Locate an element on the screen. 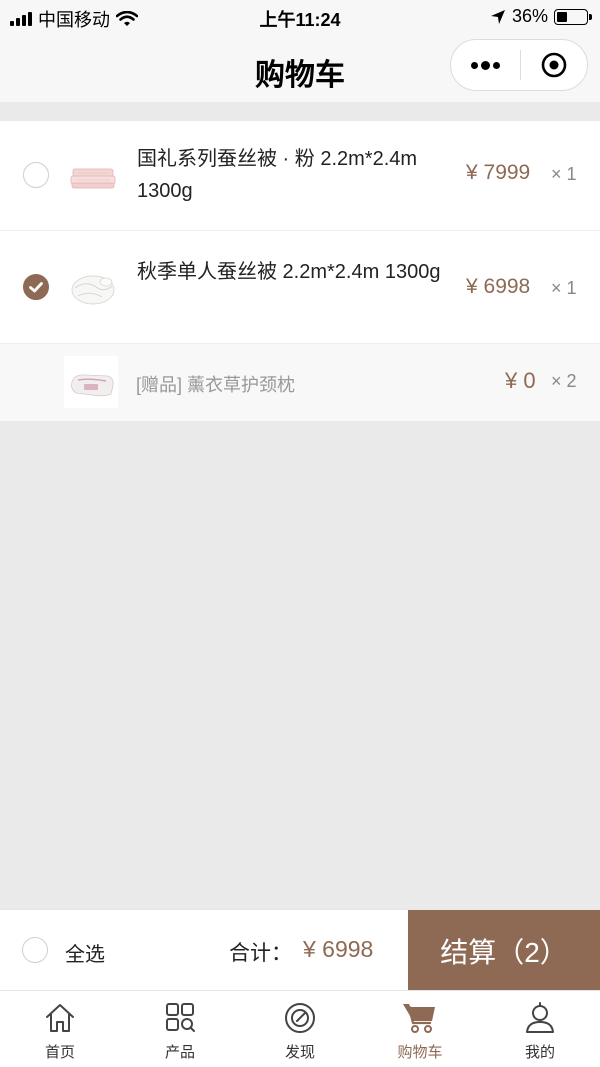  tab-discover: 发现 is located at coordinates (300, 1029).